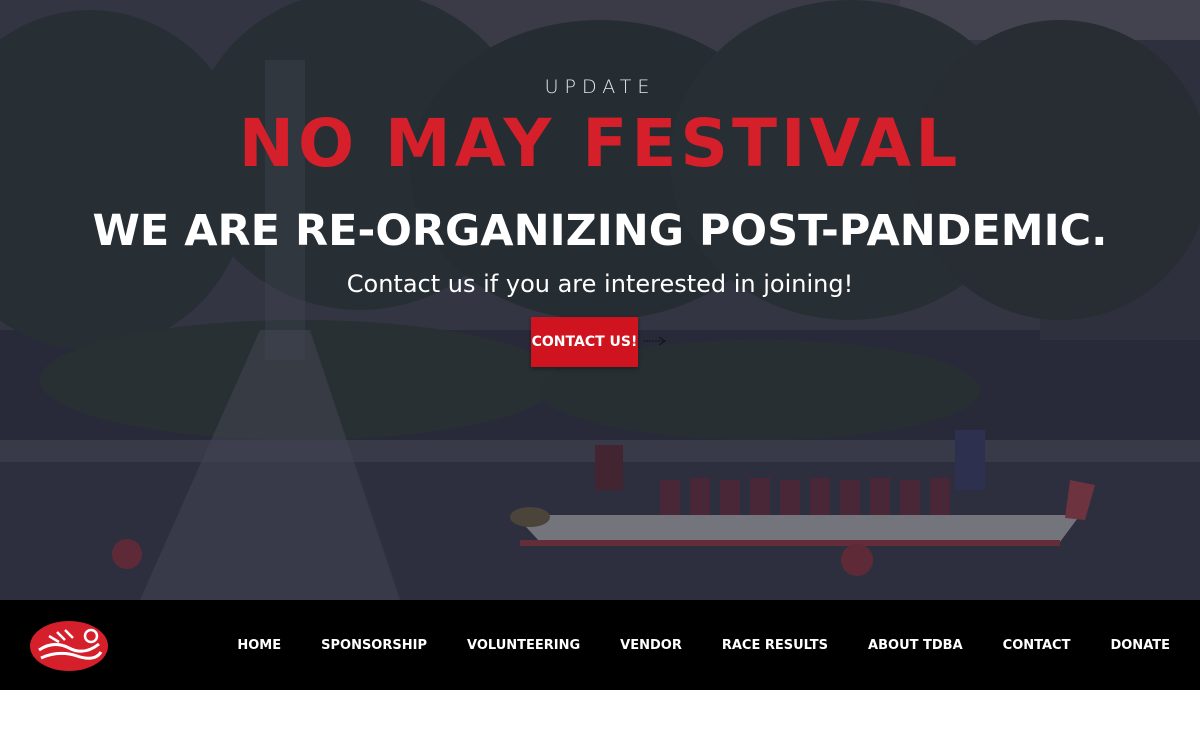  What do you see at coordinates (775, 645) in the screenshot?
I see `nav-item-race-results: RACE RESULTS` at bounding box center [775, 645].